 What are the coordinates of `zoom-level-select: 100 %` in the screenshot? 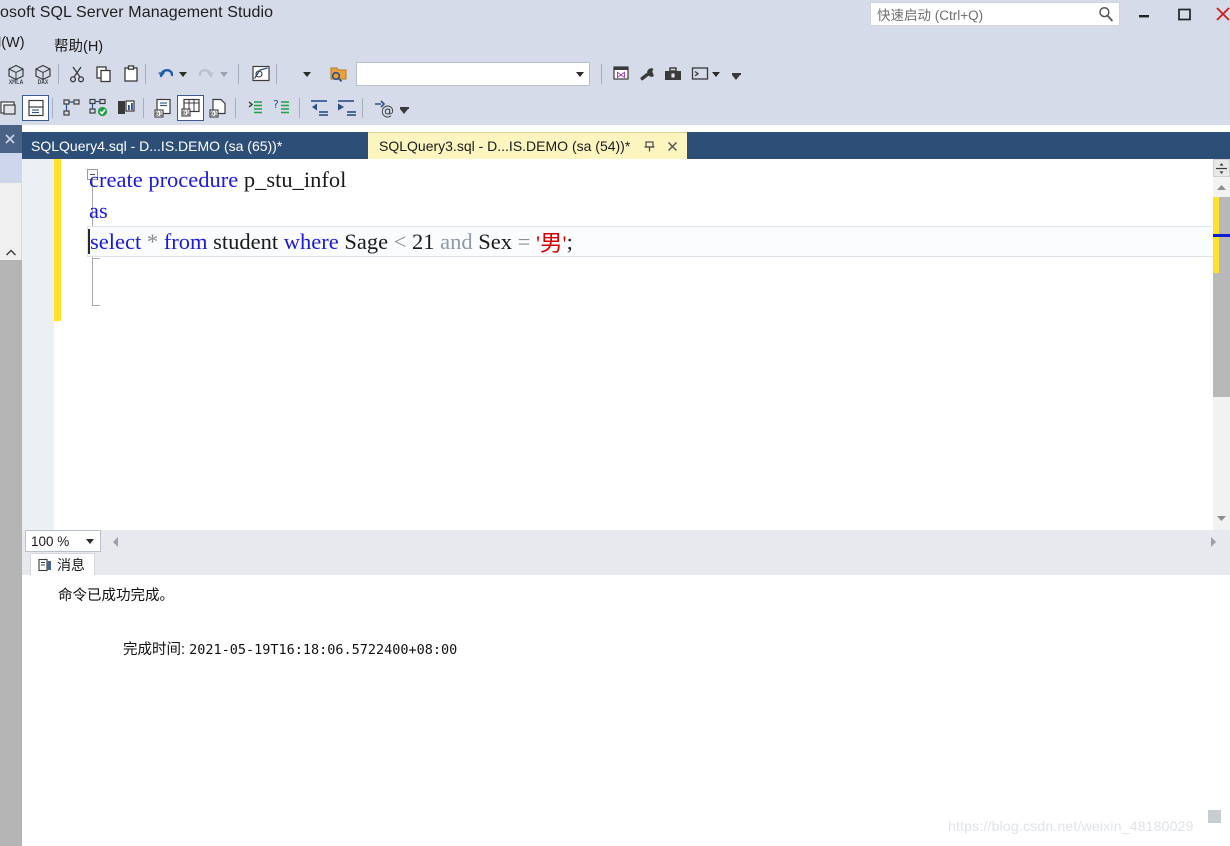 It's located at (63, 541).